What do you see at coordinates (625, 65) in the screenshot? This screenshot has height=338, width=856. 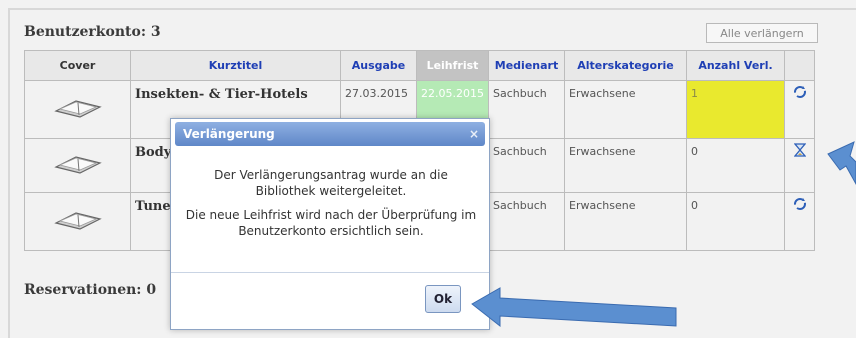 I see `column-header-alterskategorie: Alterskategorie` at bounding box center [625, 65].